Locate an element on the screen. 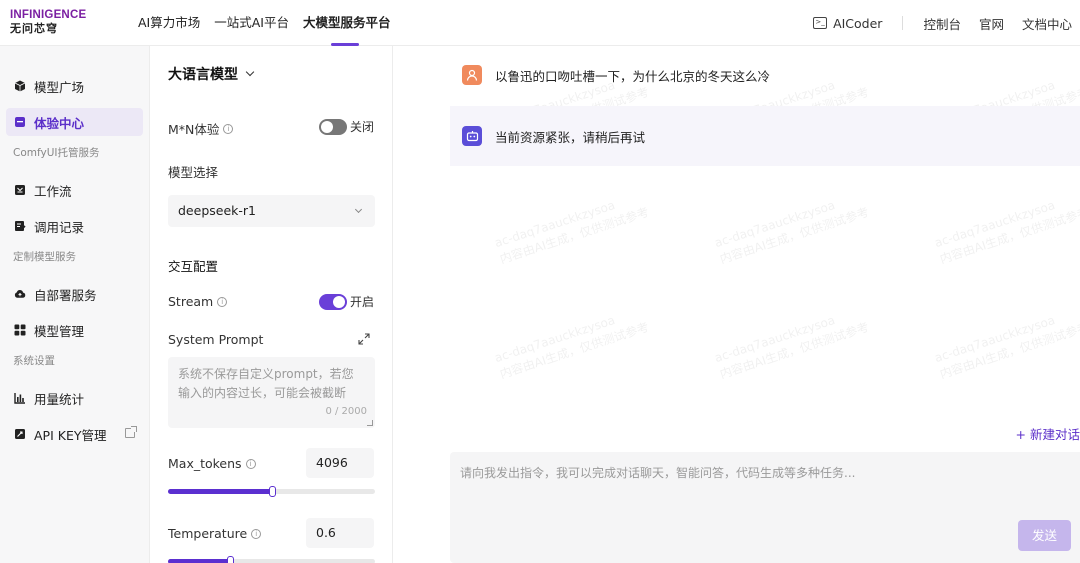 This screenshot has height=563, width=1080. system-prompt-placeholder: 系统不保存自定义prompt，若您输入的内容过长，可能会被截断 is located at coordinates (266, 383).